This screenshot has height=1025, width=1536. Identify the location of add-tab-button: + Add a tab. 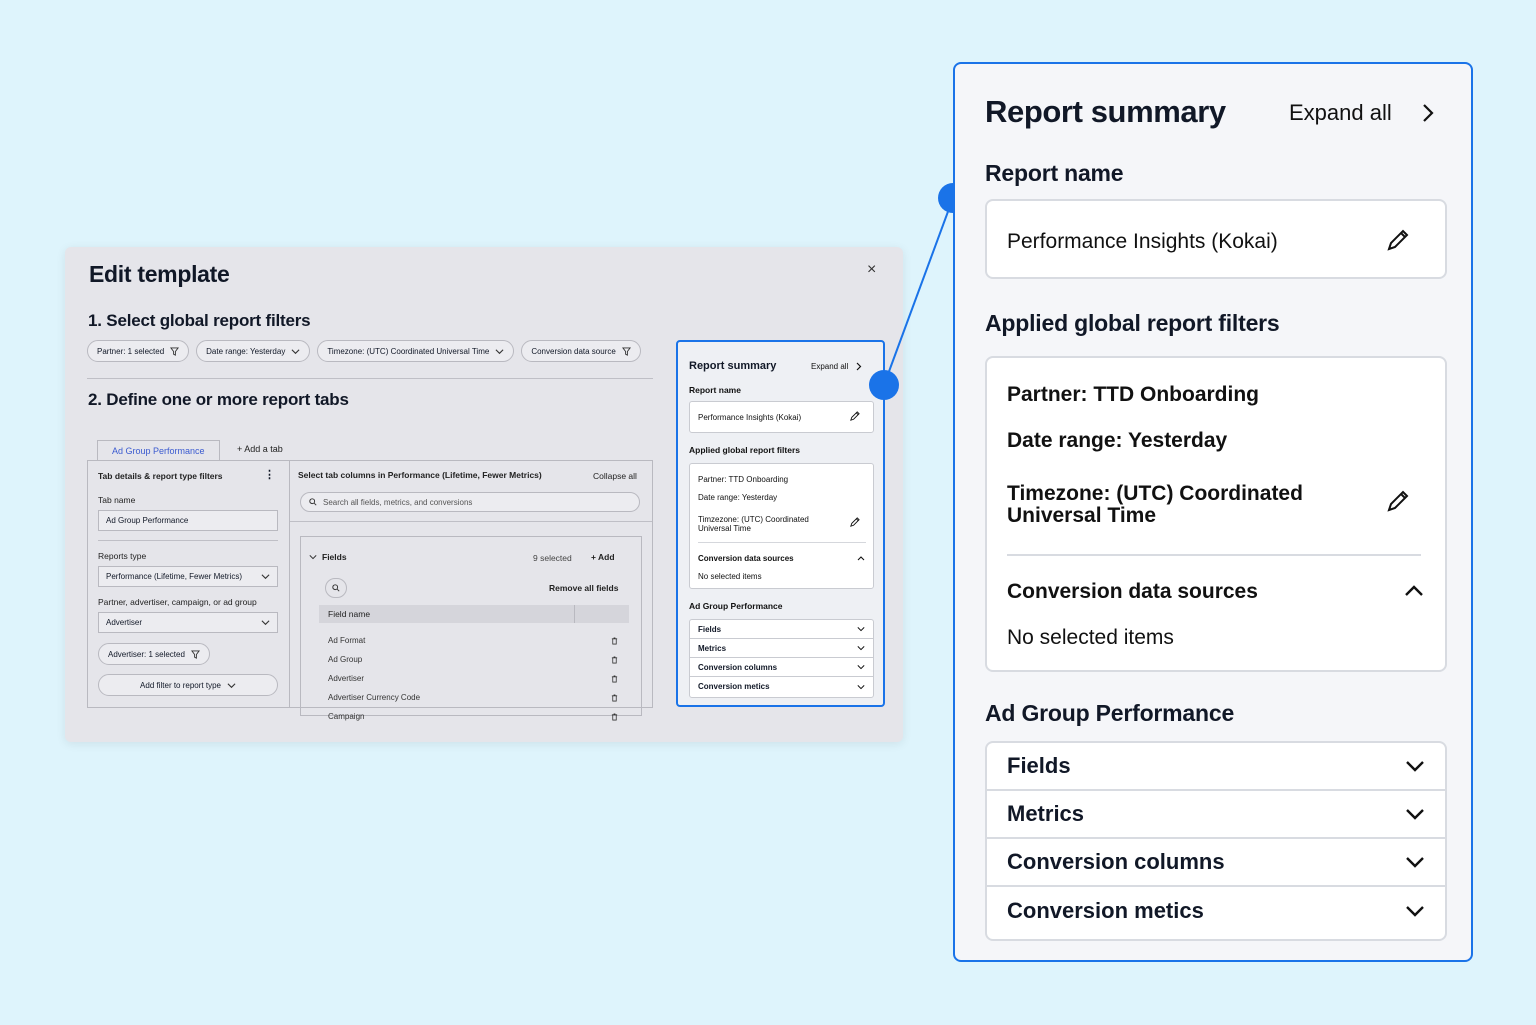
(260, 449).